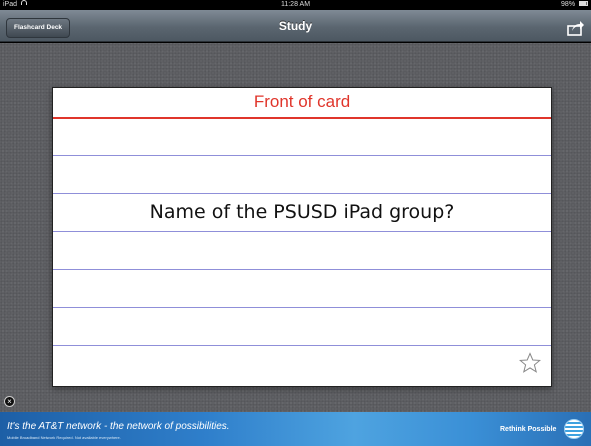 This screenshot has height=446, width=591. Describe the element at coordinates (574, 429) in the screenshot. I see `att-globe-logo` at that location.